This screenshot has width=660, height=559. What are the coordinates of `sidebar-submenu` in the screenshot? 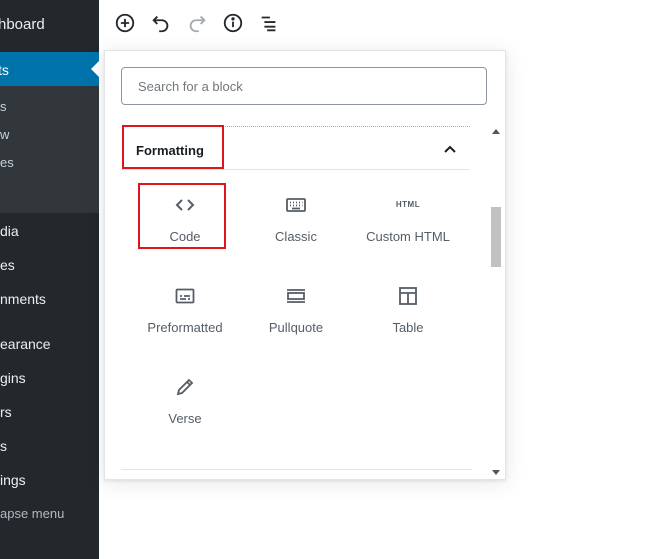 It's located at (49, 149).